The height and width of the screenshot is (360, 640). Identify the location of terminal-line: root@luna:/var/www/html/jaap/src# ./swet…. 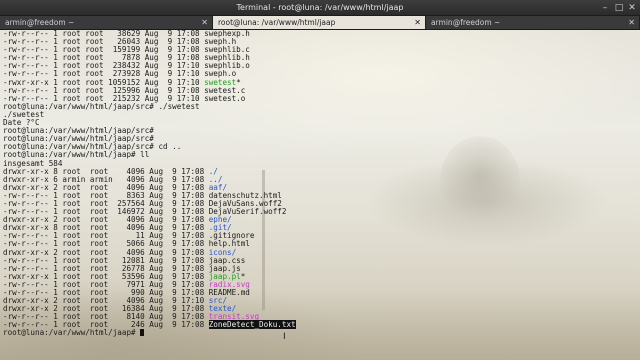
(149, 106).